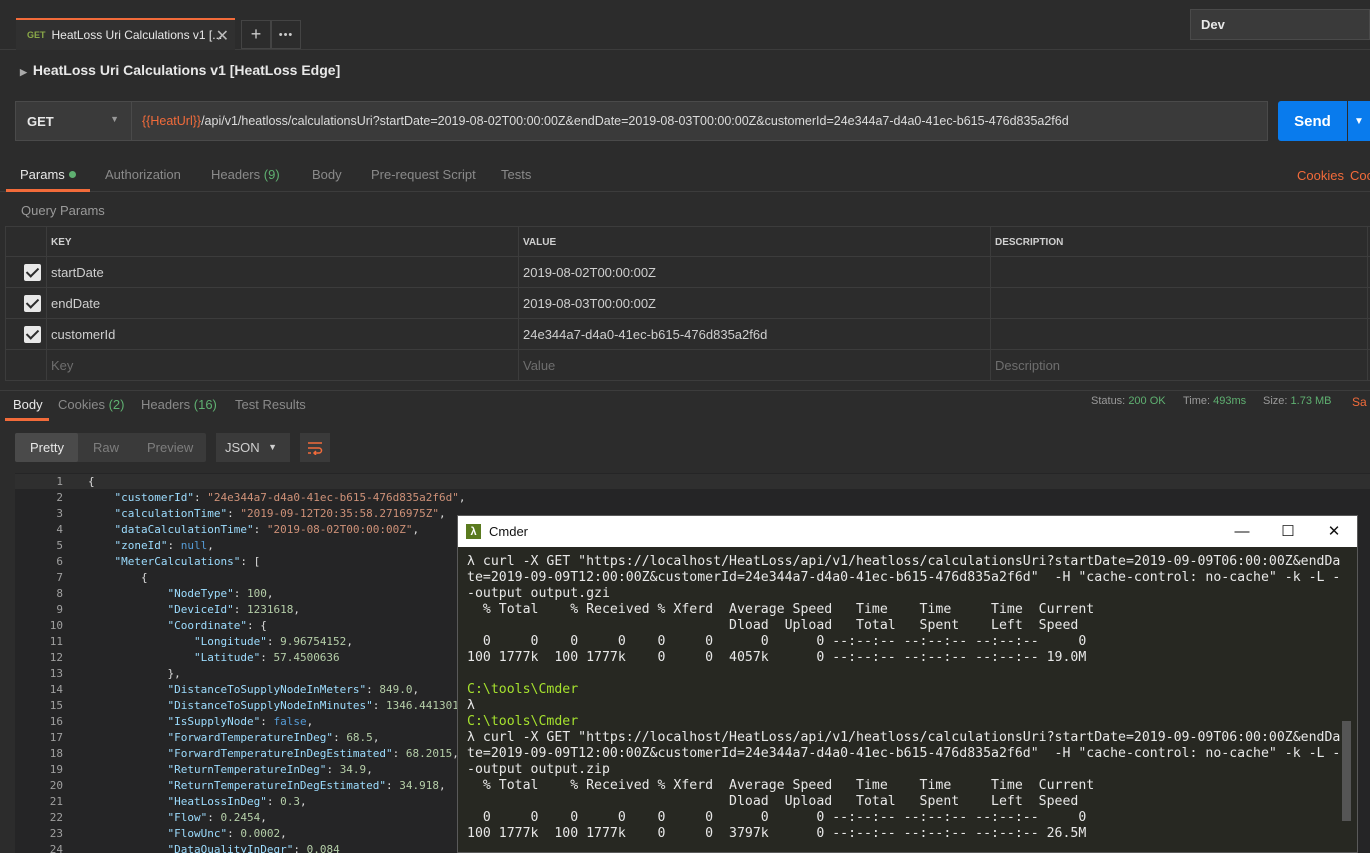  What do you see at coordinates (286, 34) in the screenshot?
I see `more-tabs-button: •••` at bounding box center [286, 34].